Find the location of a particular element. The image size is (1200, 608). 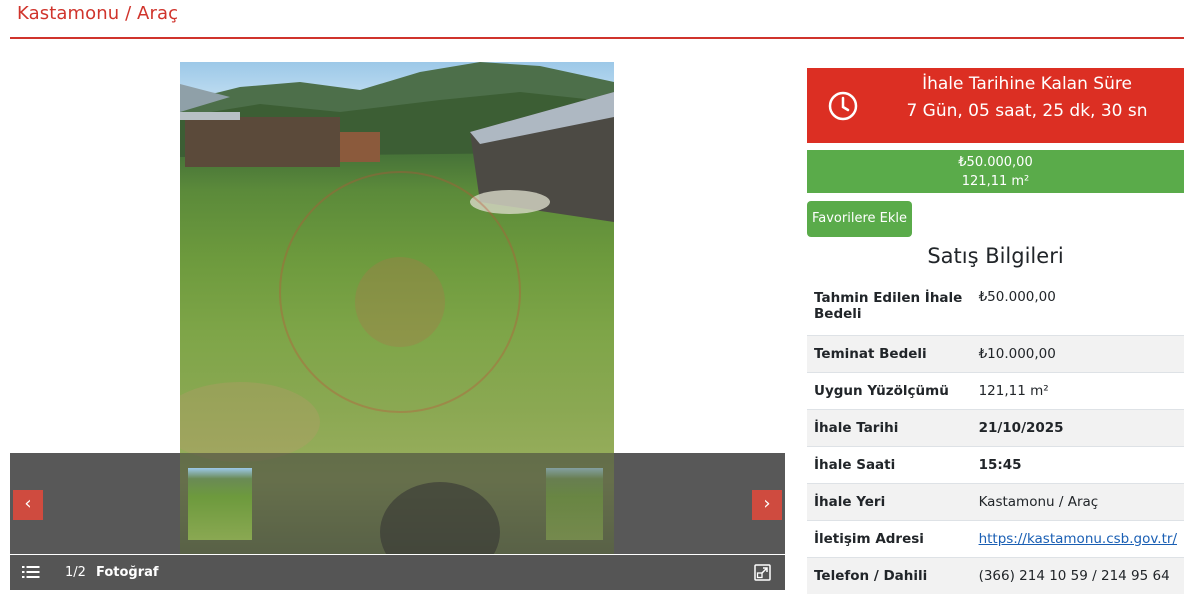

row-value: 121,11 m² is located at coordinates (1013, 390).